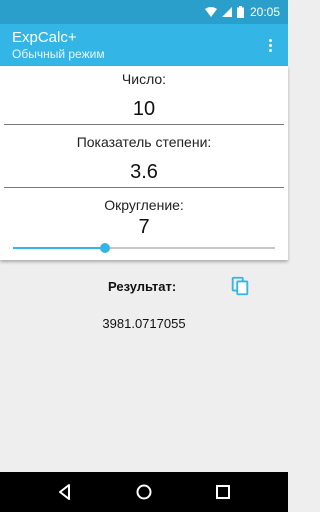  I want to click on rounding-label: Округление:, so click(144, 205).